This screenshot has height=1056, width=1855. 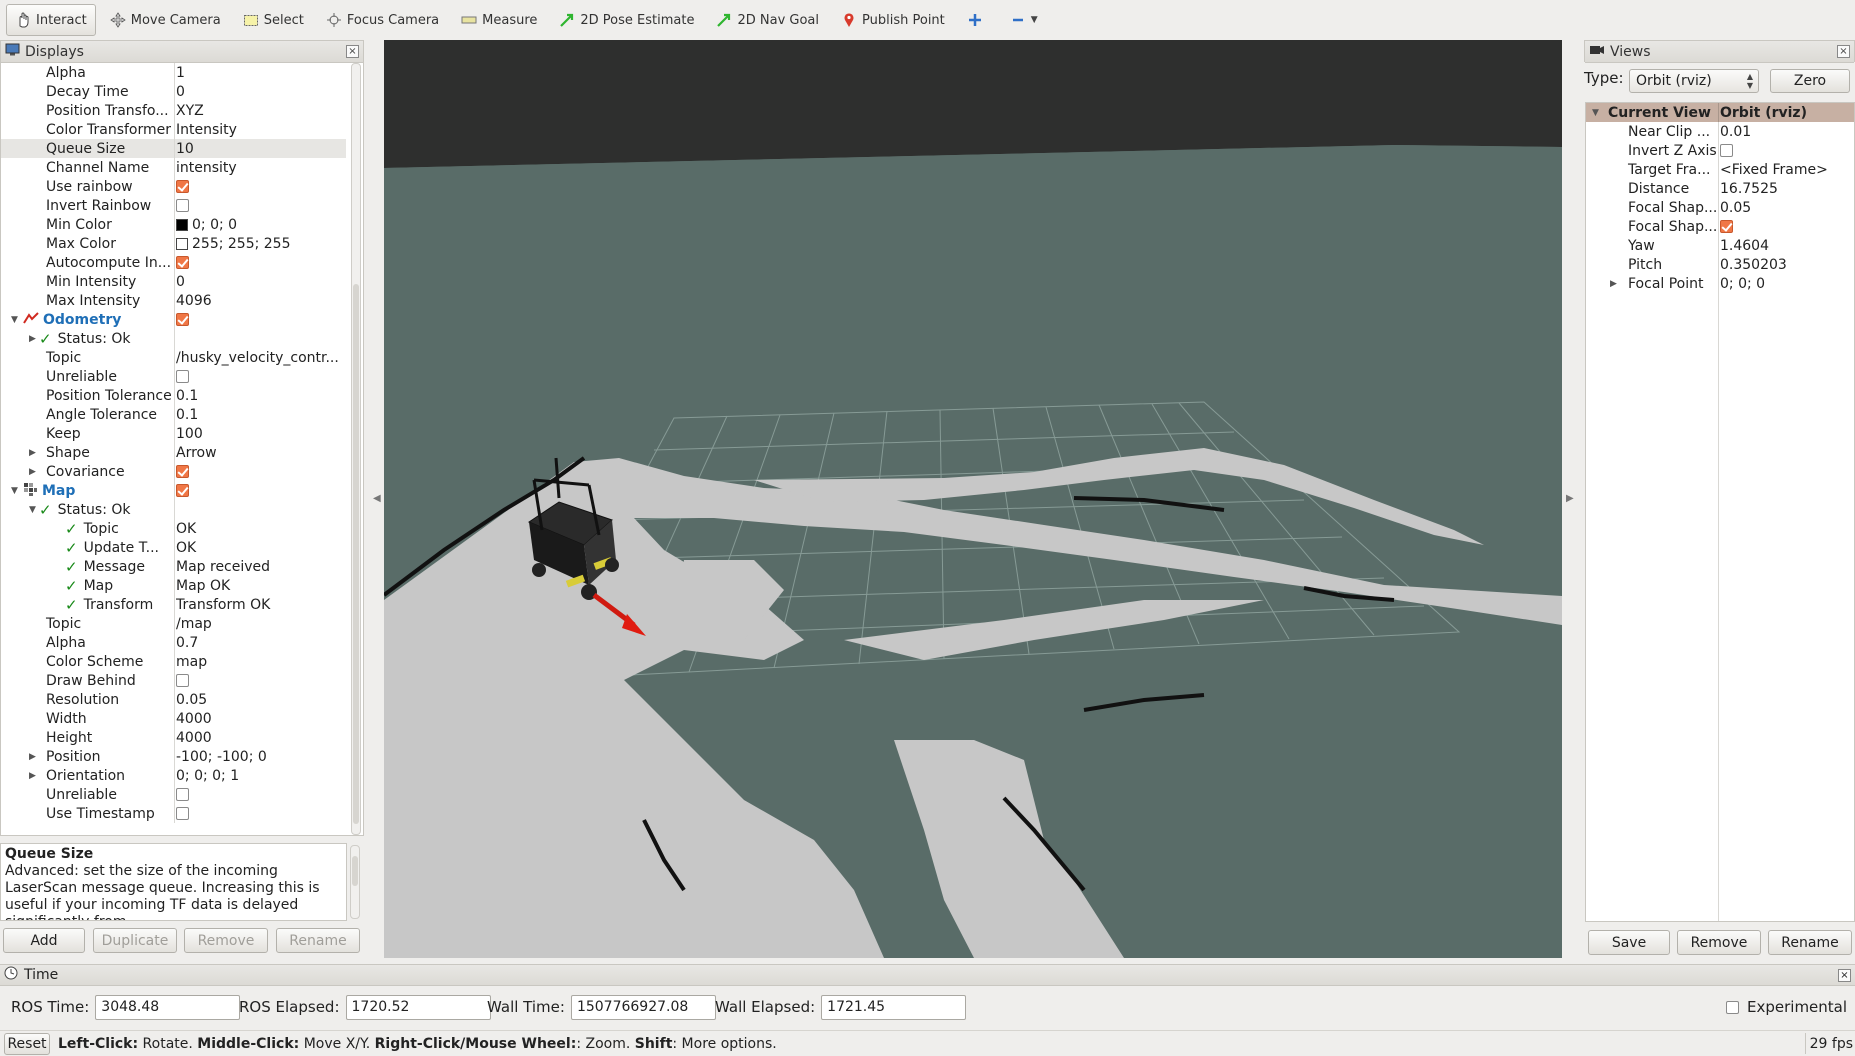 What do you see at coordinates (261, 661) in the screenshot?
I see `row-value: map` at bounding box center [261, 661].